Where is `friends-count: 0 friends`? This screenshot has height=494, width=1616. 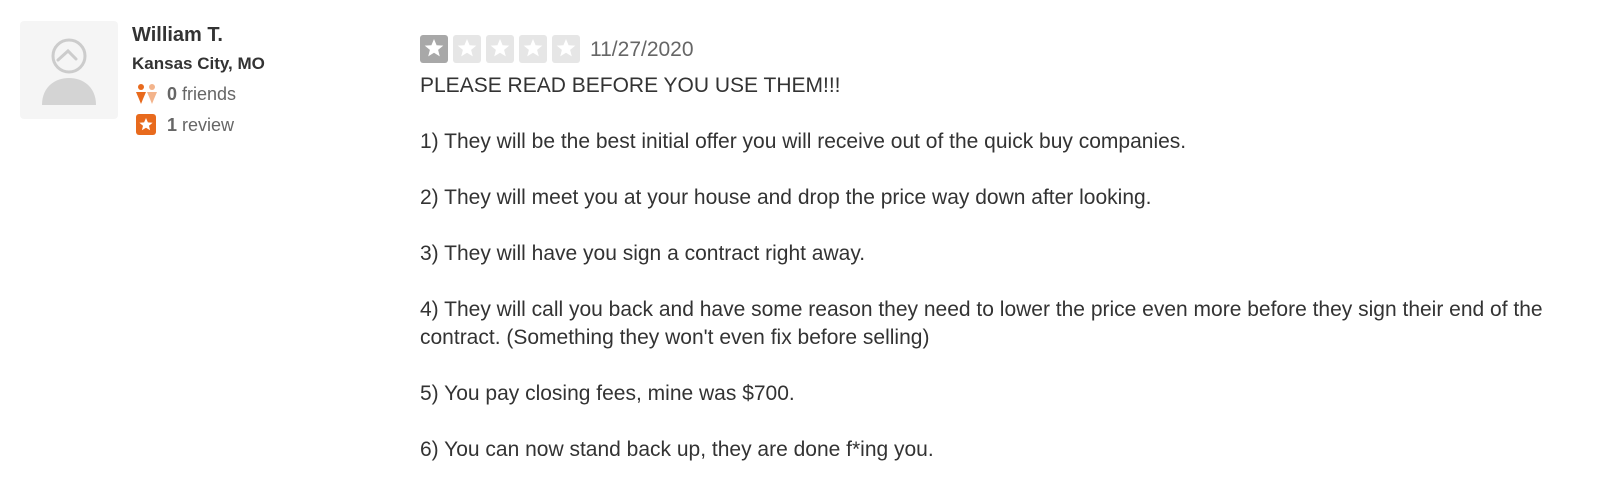
friends-count: 0 friends is located at coordinates (184, 94).